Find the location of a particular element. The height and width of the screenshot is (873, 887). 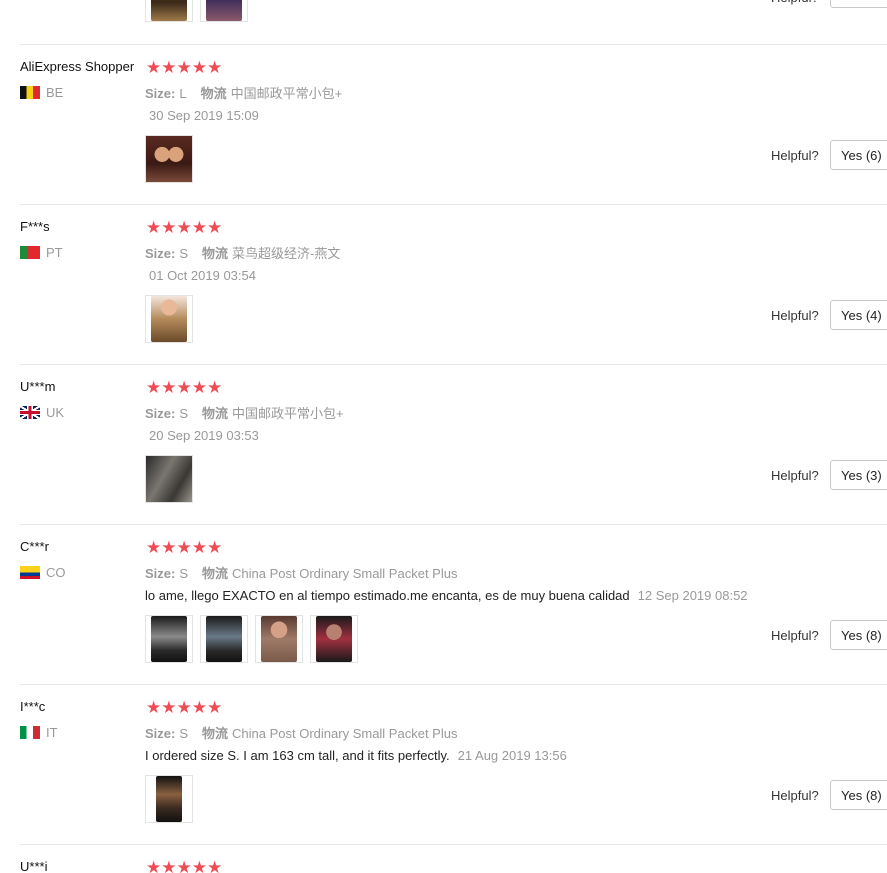

review-date: 21 Aug 2019 13:56 is located at coordinates (512, 755).